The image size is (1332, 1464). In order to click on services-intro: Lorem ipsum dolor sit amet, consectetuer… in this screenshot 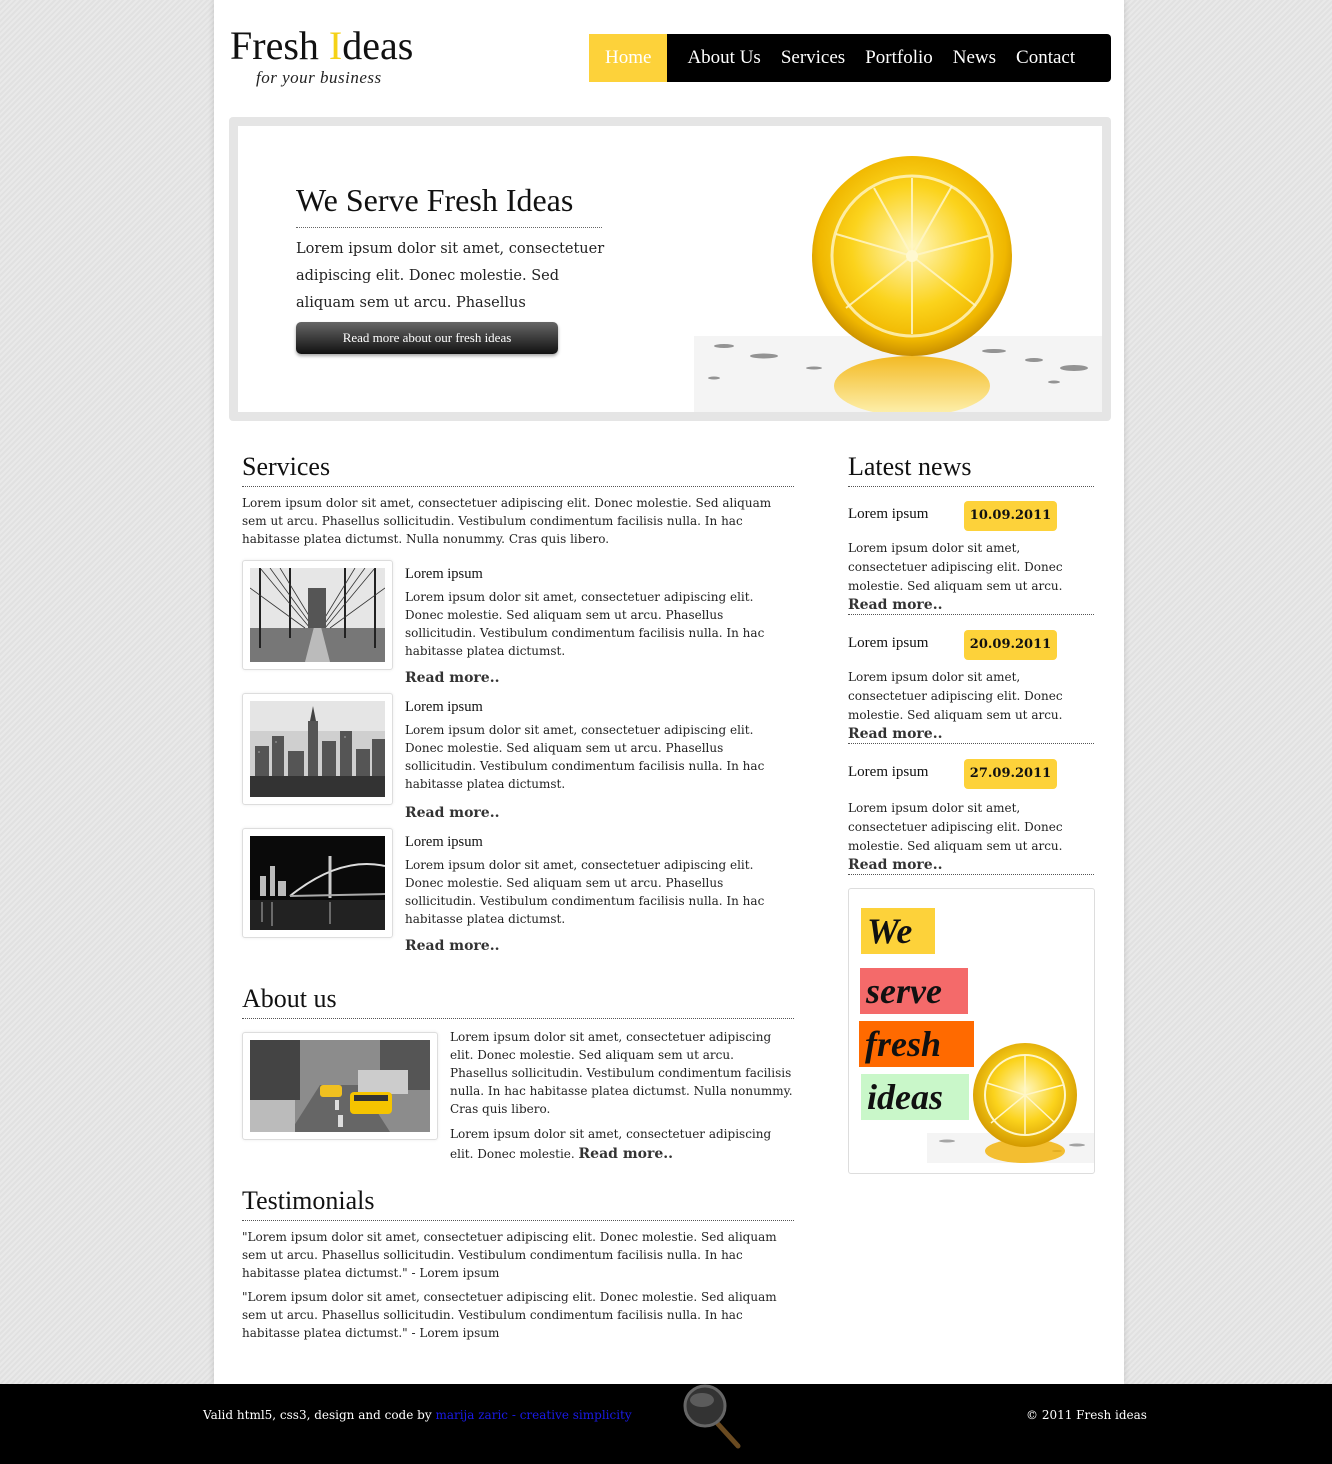, I will do `click(507, 521)`.